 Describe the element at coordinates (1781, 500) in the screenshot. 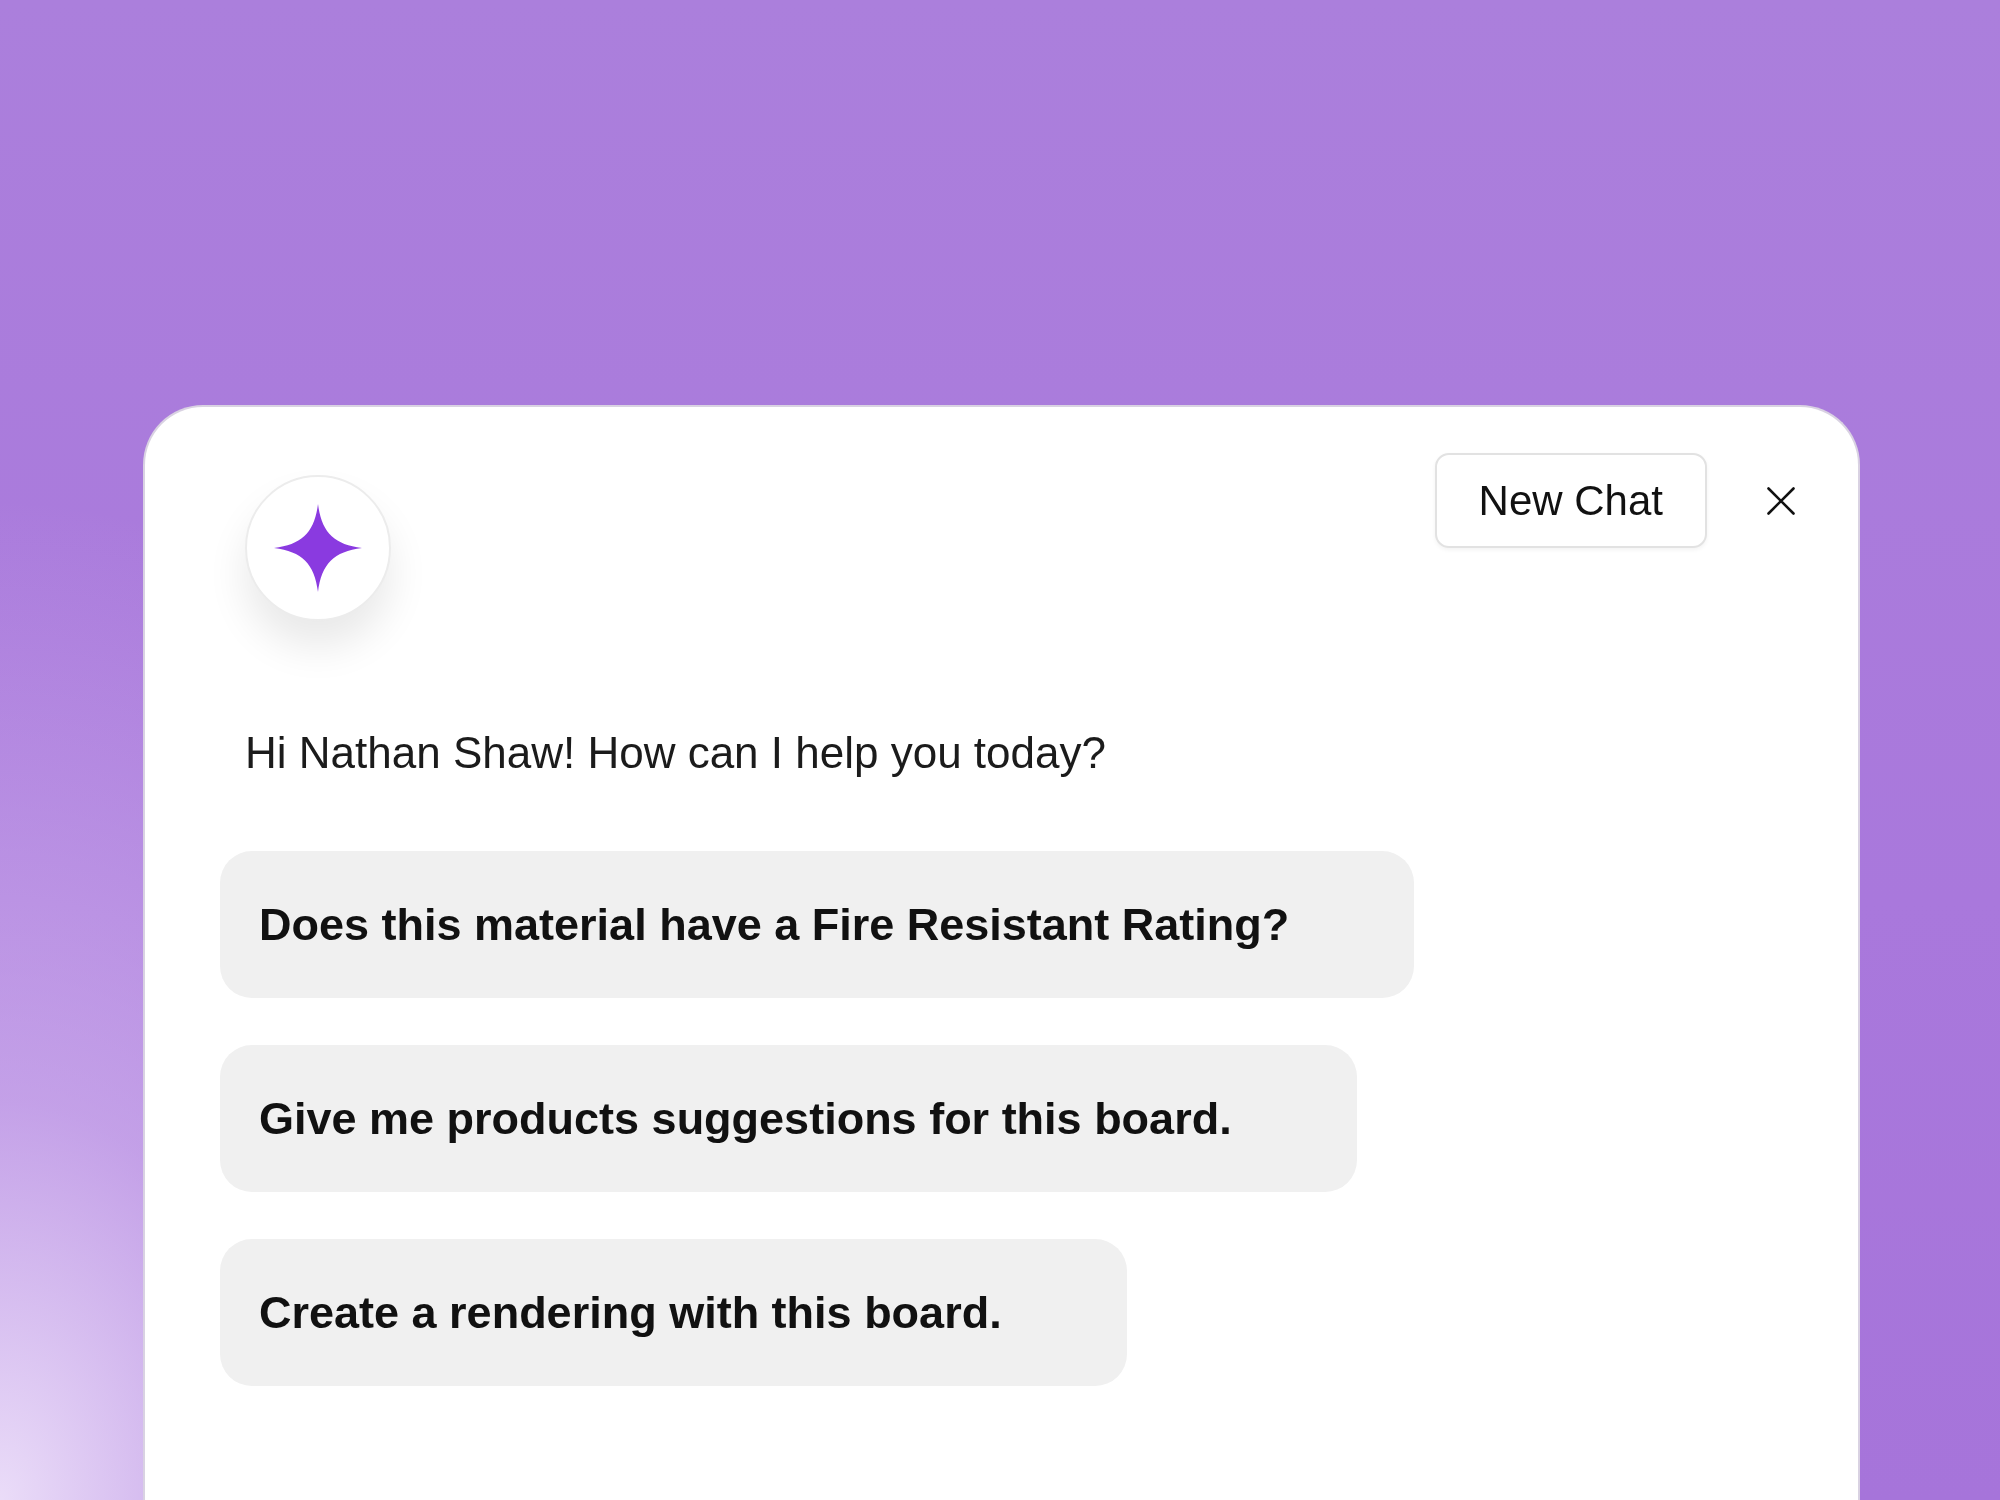

I see `close-icon` at that location.